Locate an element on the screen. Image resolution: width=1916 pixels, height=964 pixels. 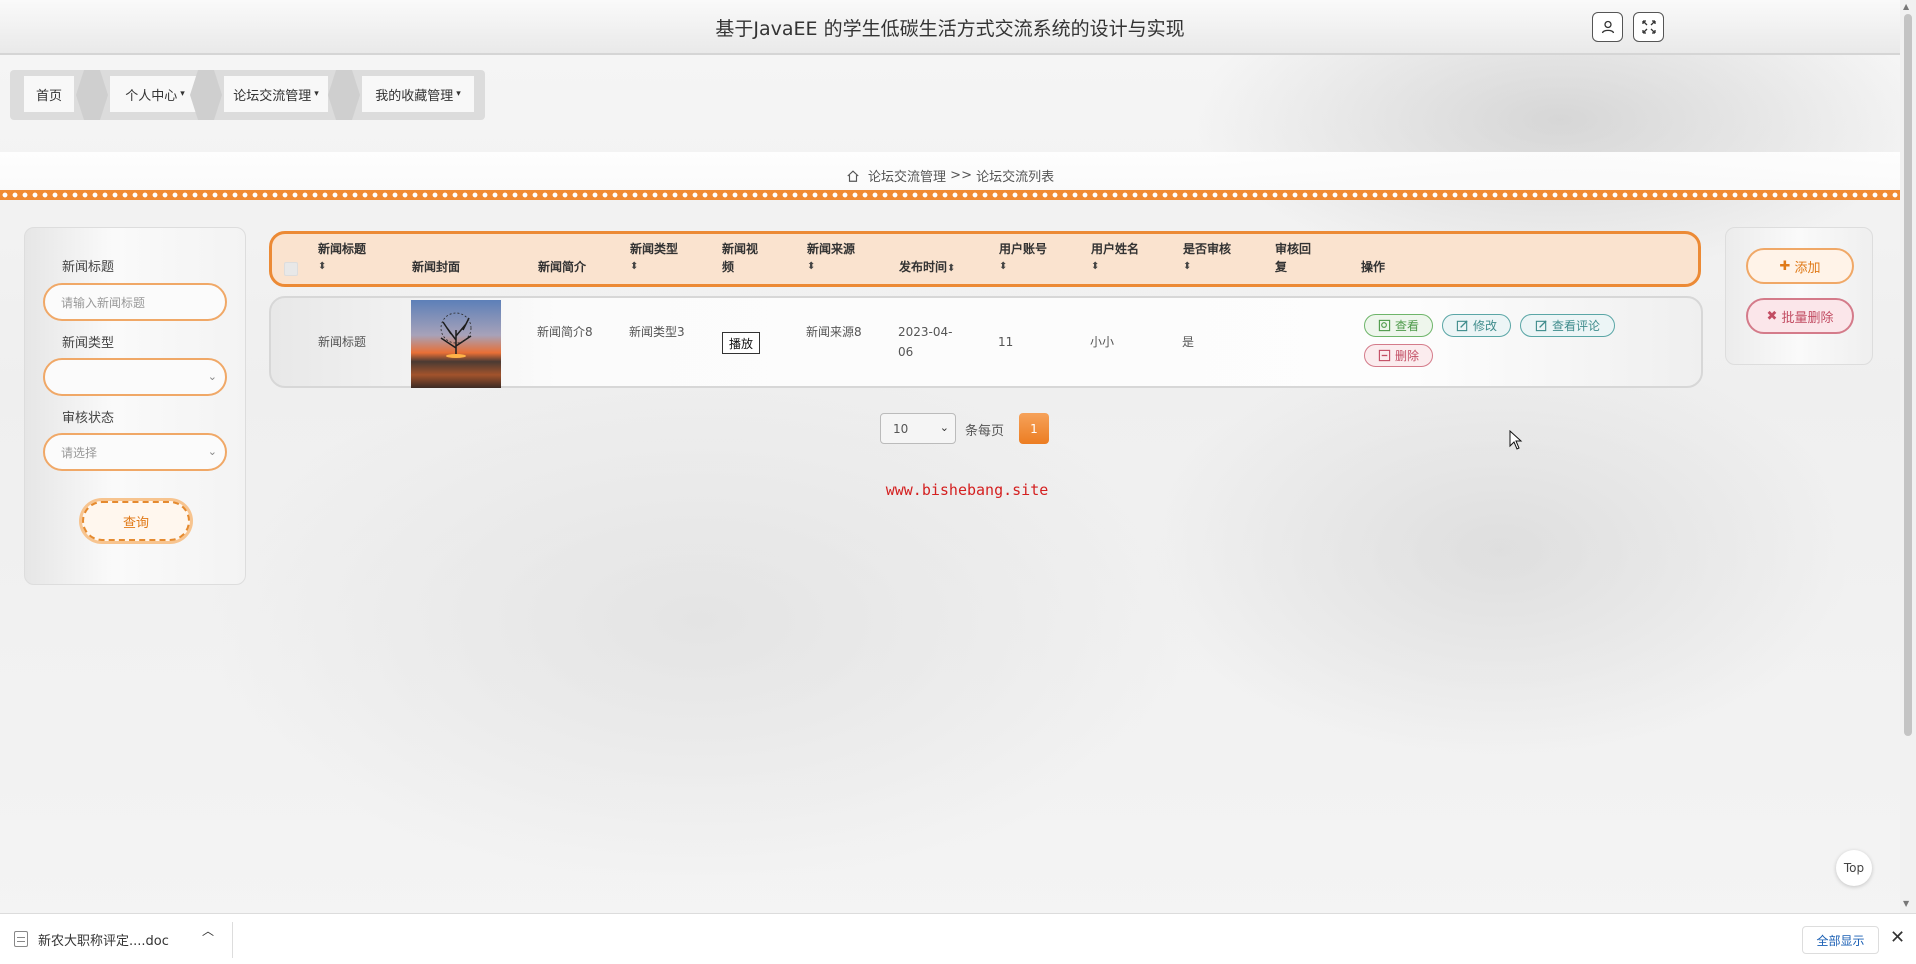
status-label: 审核状态 is located at coordinates (88, 418).